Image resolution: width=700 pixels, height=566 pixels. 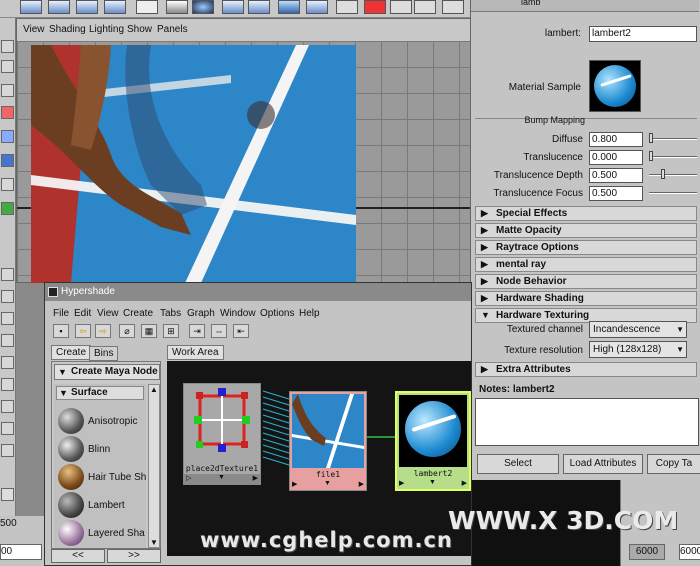 What do you see at coordinates (117, 477) in the screenshot?
I see `shader-hair-tube: Hair Tube Sh` at bounding box center [117, 477].